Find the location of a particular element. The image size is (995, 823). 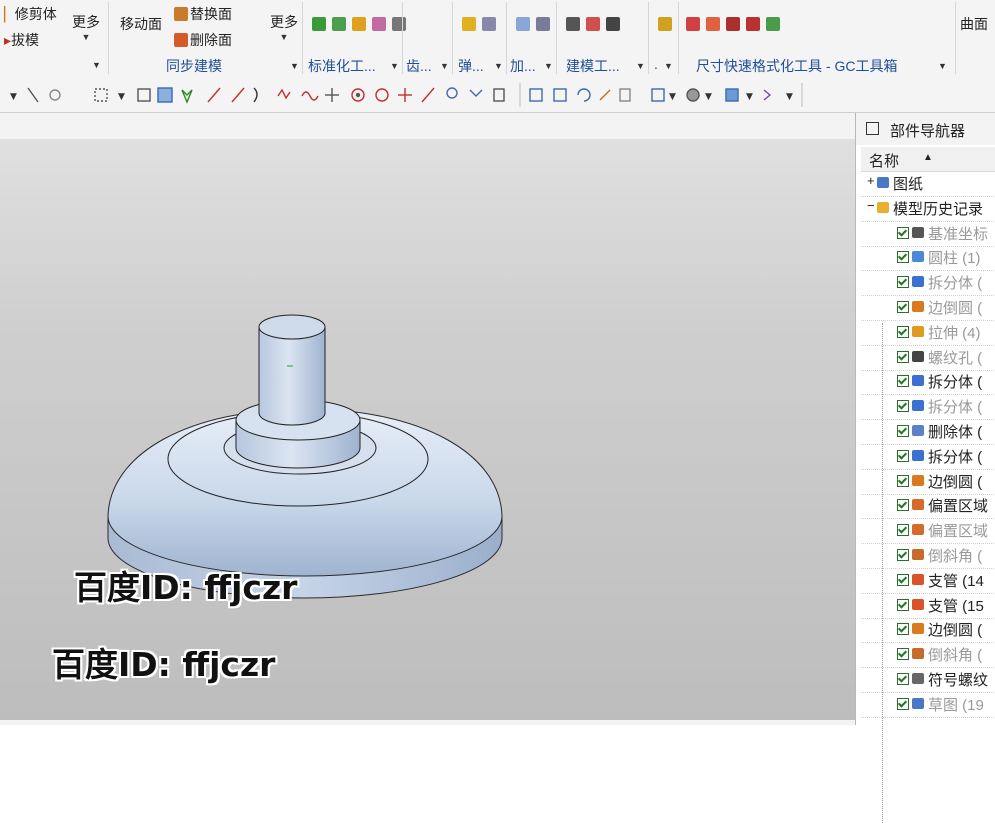

drawing-row: + 图纸 is located at coordinates (928, 184).